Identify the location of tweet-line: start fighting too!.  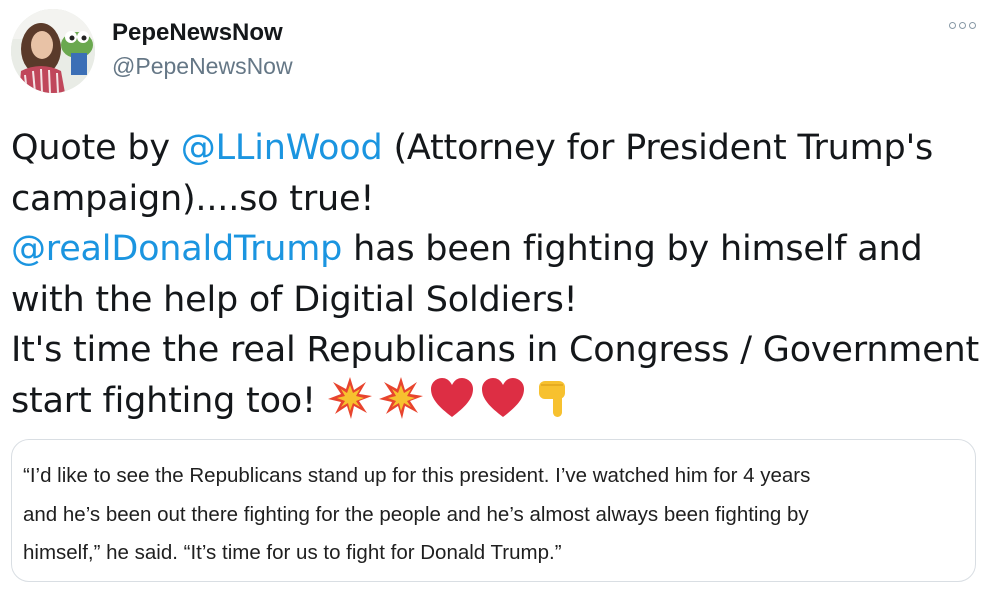
(498, 401).